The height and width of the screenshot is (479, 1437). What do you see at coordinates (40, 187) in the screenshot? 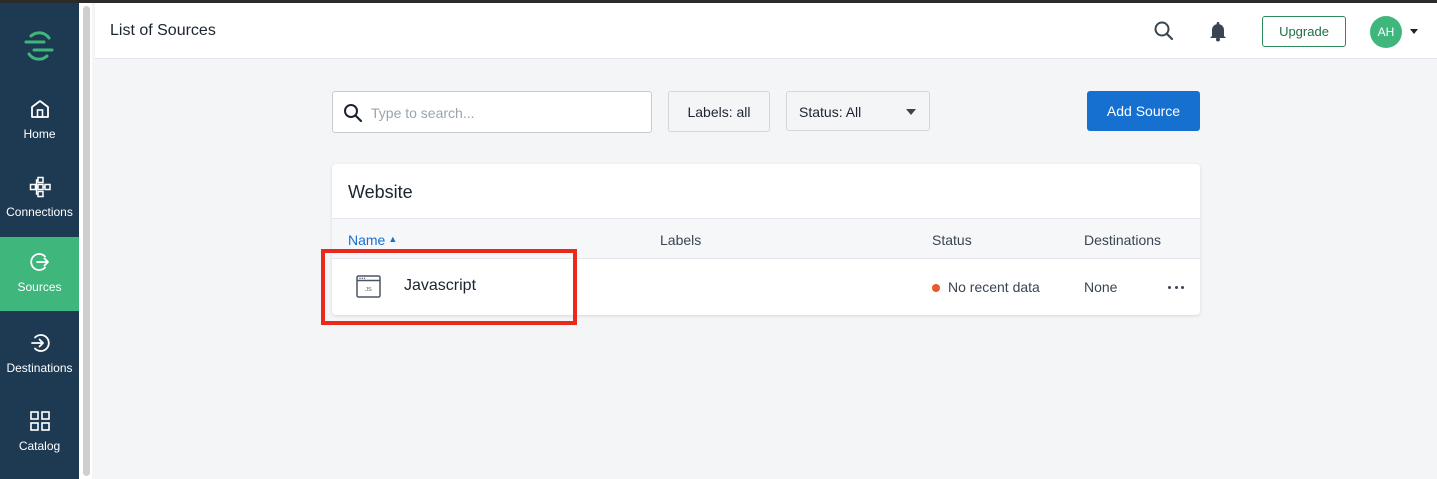
I see `connections-icon` at bounding box center [40, 187].